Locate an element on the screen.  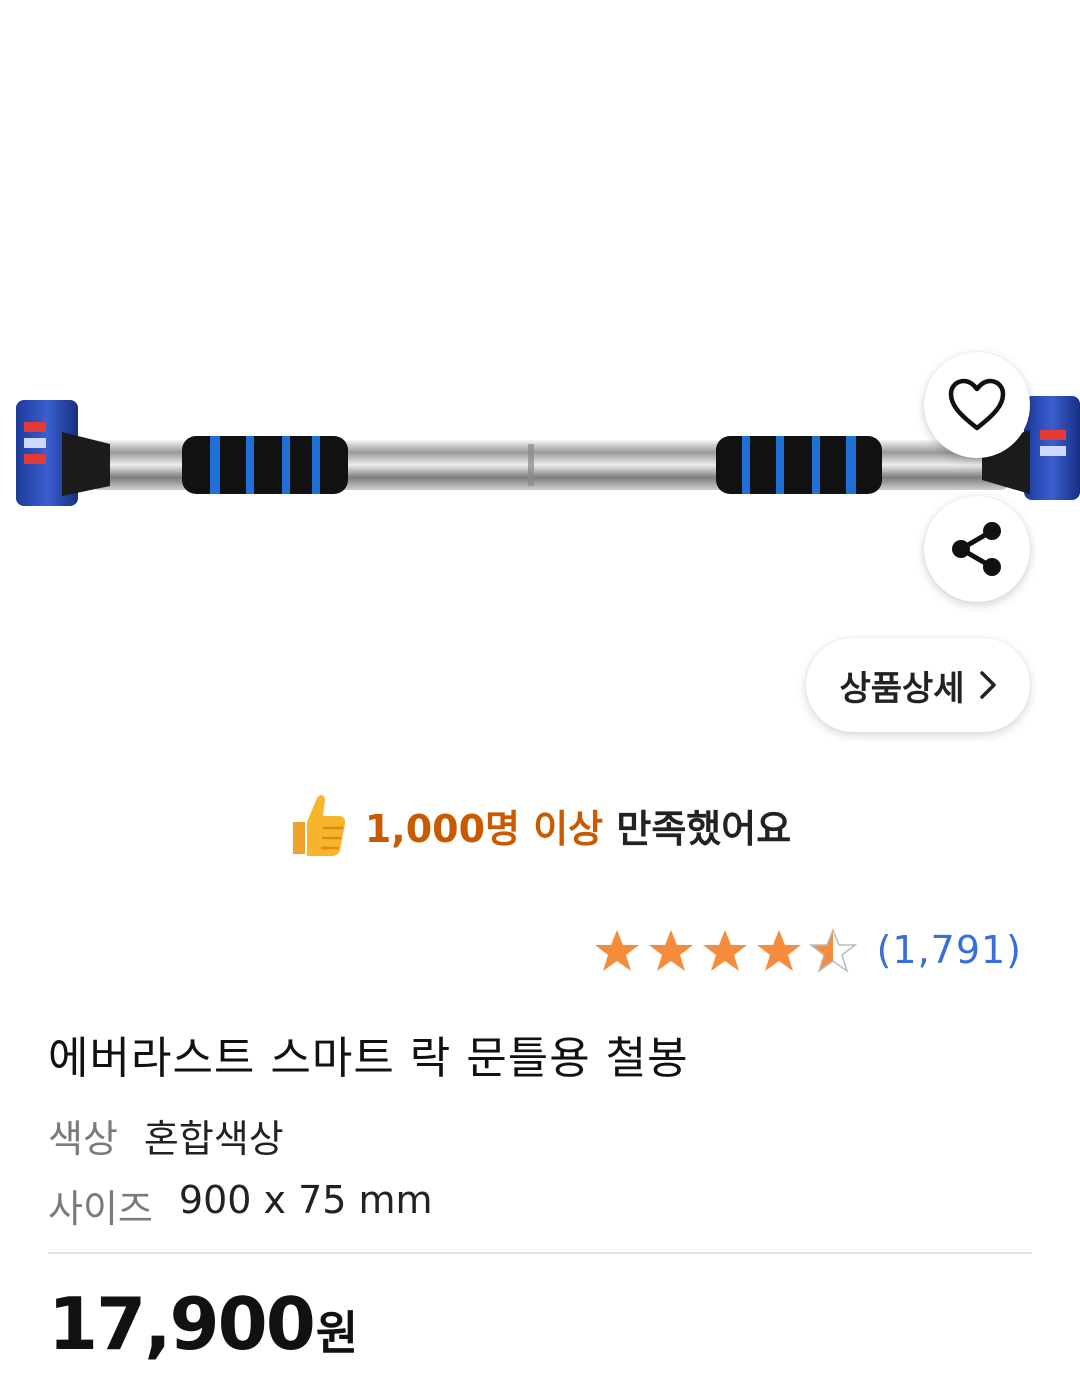
review-count: (1,791) is located at coordinates (949, 950).